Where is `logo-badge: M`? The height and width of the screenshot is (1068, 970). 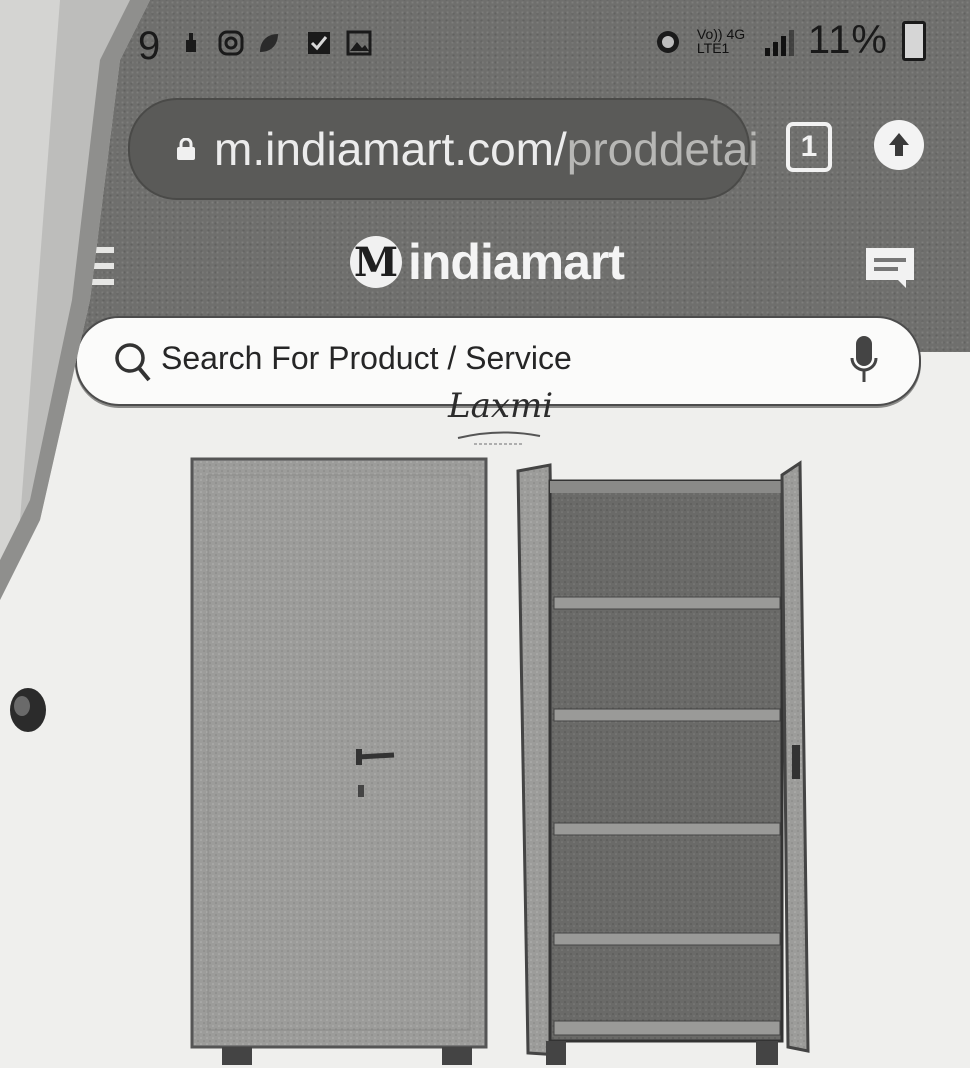 logo-badge: M is located at coordinates (376, 262).